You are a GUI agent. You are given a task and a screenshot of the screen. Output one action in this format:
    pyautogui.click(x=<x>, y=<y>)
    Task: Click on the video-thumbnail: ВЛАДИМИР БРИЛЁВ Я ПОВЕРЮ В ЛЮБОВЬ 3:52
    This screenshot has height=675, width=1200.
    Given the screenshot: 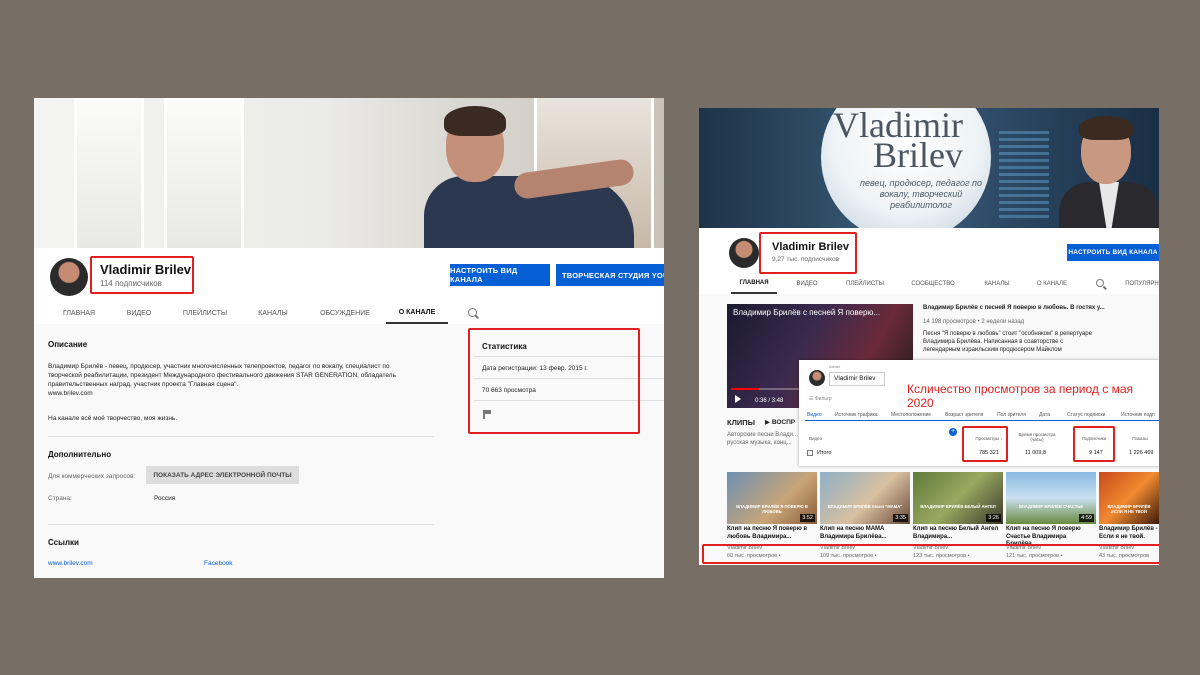 What is the action you would take?
    pyautogui.click(x=772, y=498)
    